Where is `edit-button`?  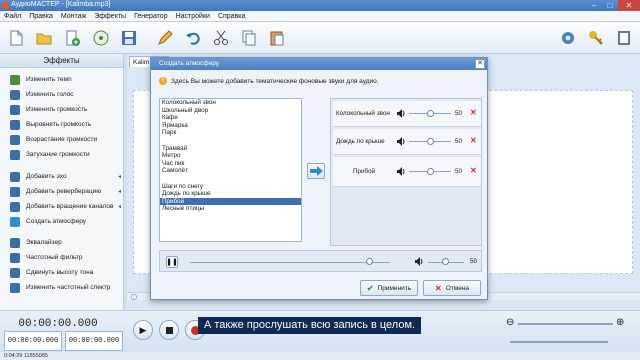
edit-button is located at coordinates (165, 38).